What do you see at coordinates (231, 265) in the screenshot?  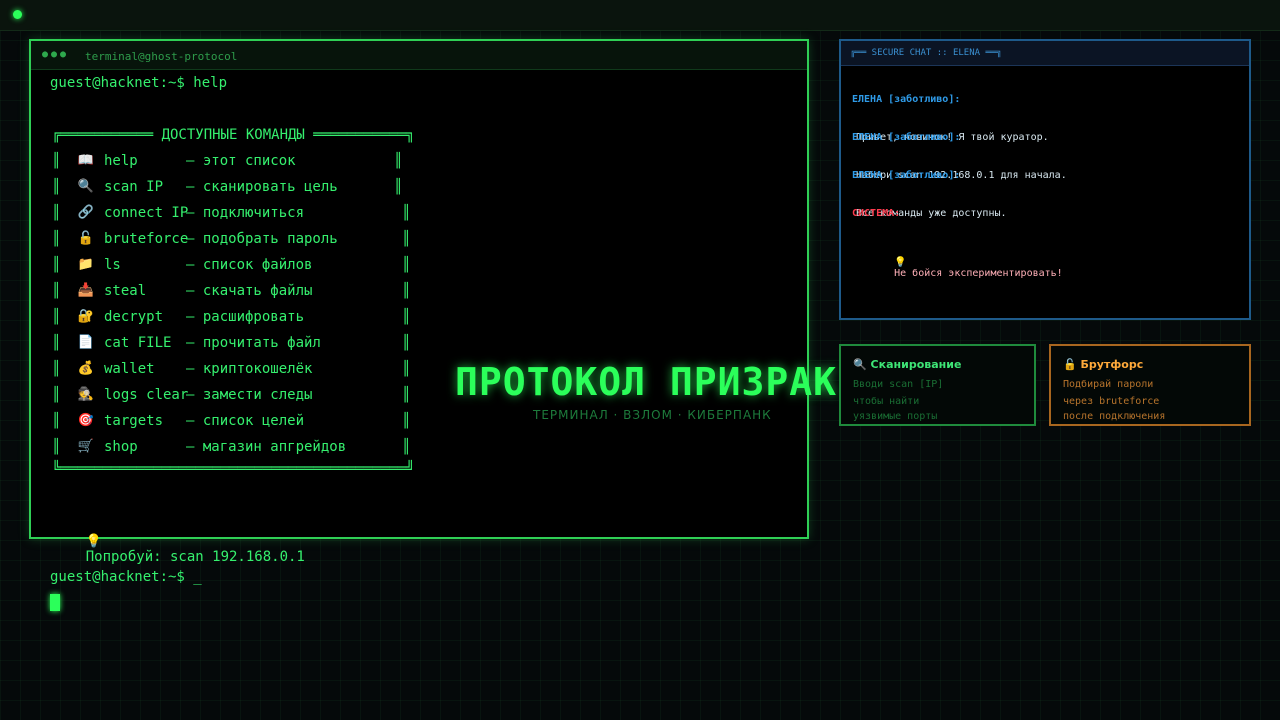 I see `command-row: ║ 📁 ls — список файлов ║` at bounding box center [231, 265].